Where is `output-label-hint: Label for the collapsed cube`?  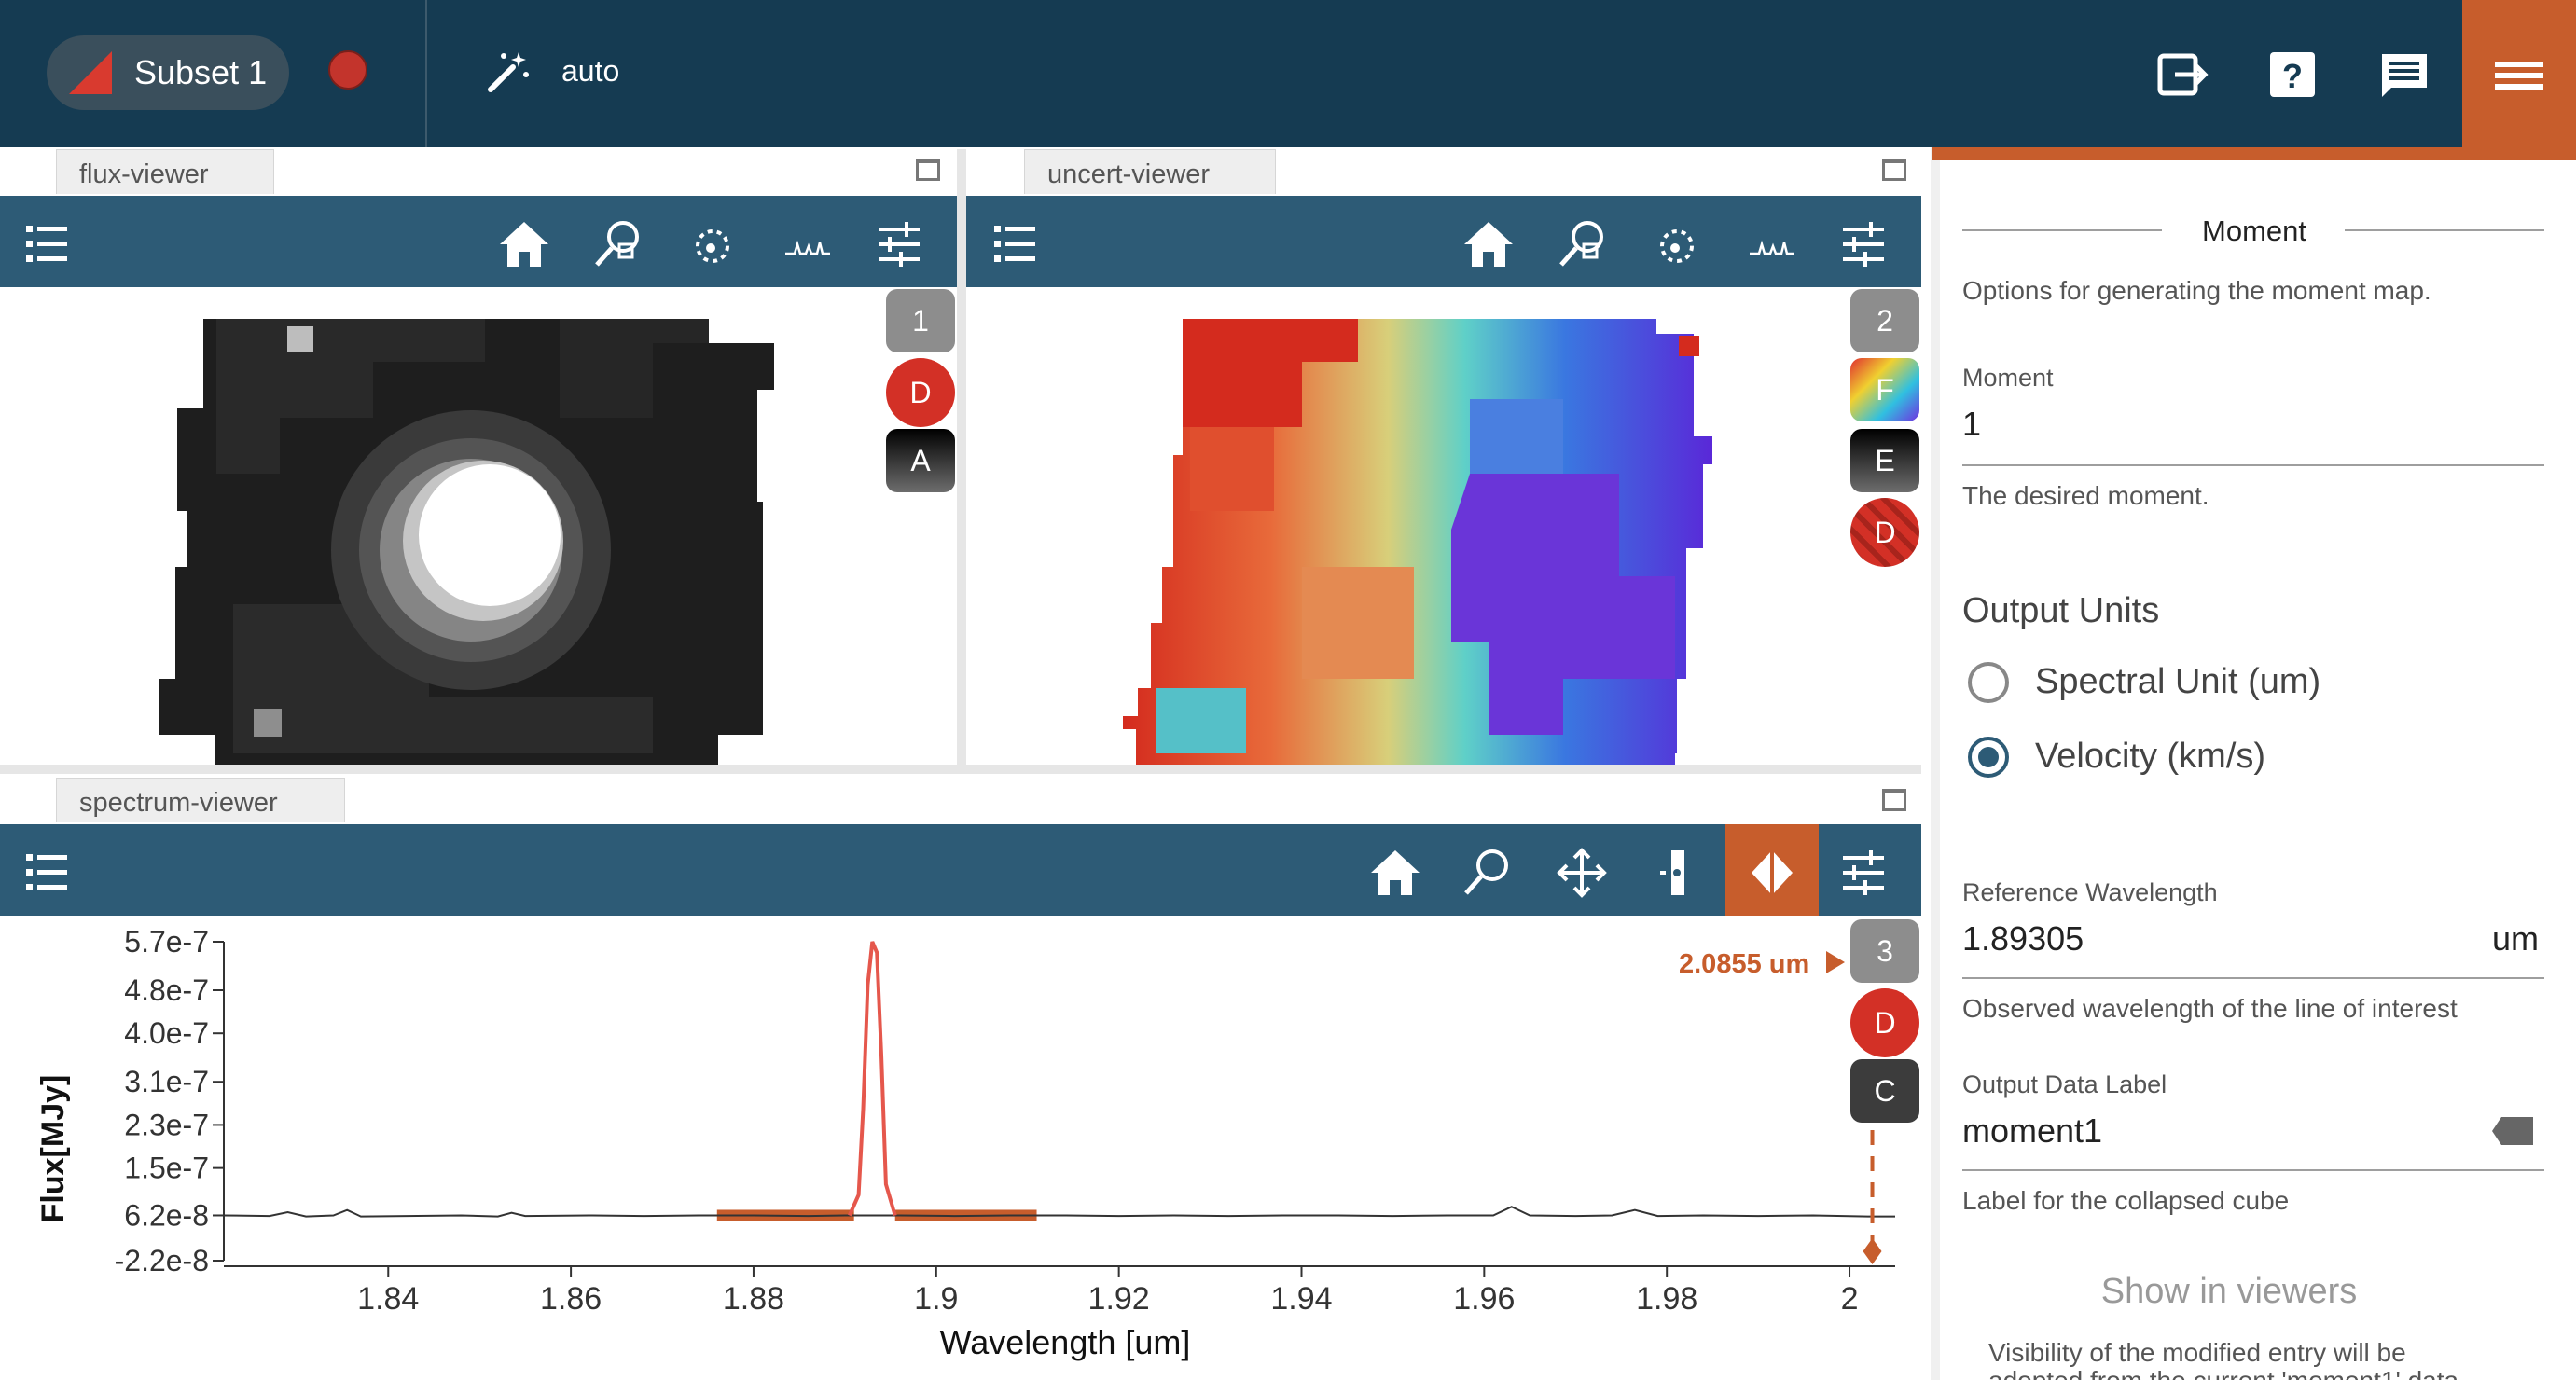 output-label-hint: Label for the collapsed cube is located at coordinates (2126, 1200).